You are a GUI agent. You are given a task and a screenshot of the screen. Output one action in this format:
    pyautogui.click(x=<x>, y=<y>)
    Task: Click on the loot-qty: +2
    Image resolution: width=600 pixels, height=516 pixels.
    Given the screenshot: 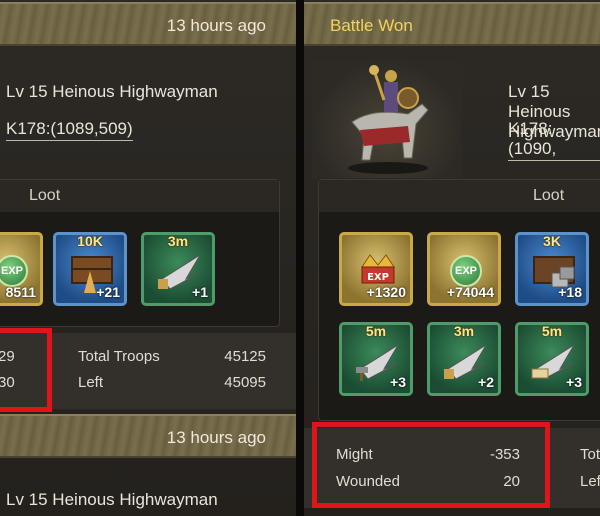 What is the action you would take?
    pyautogui.click(x=486, y=382)
    